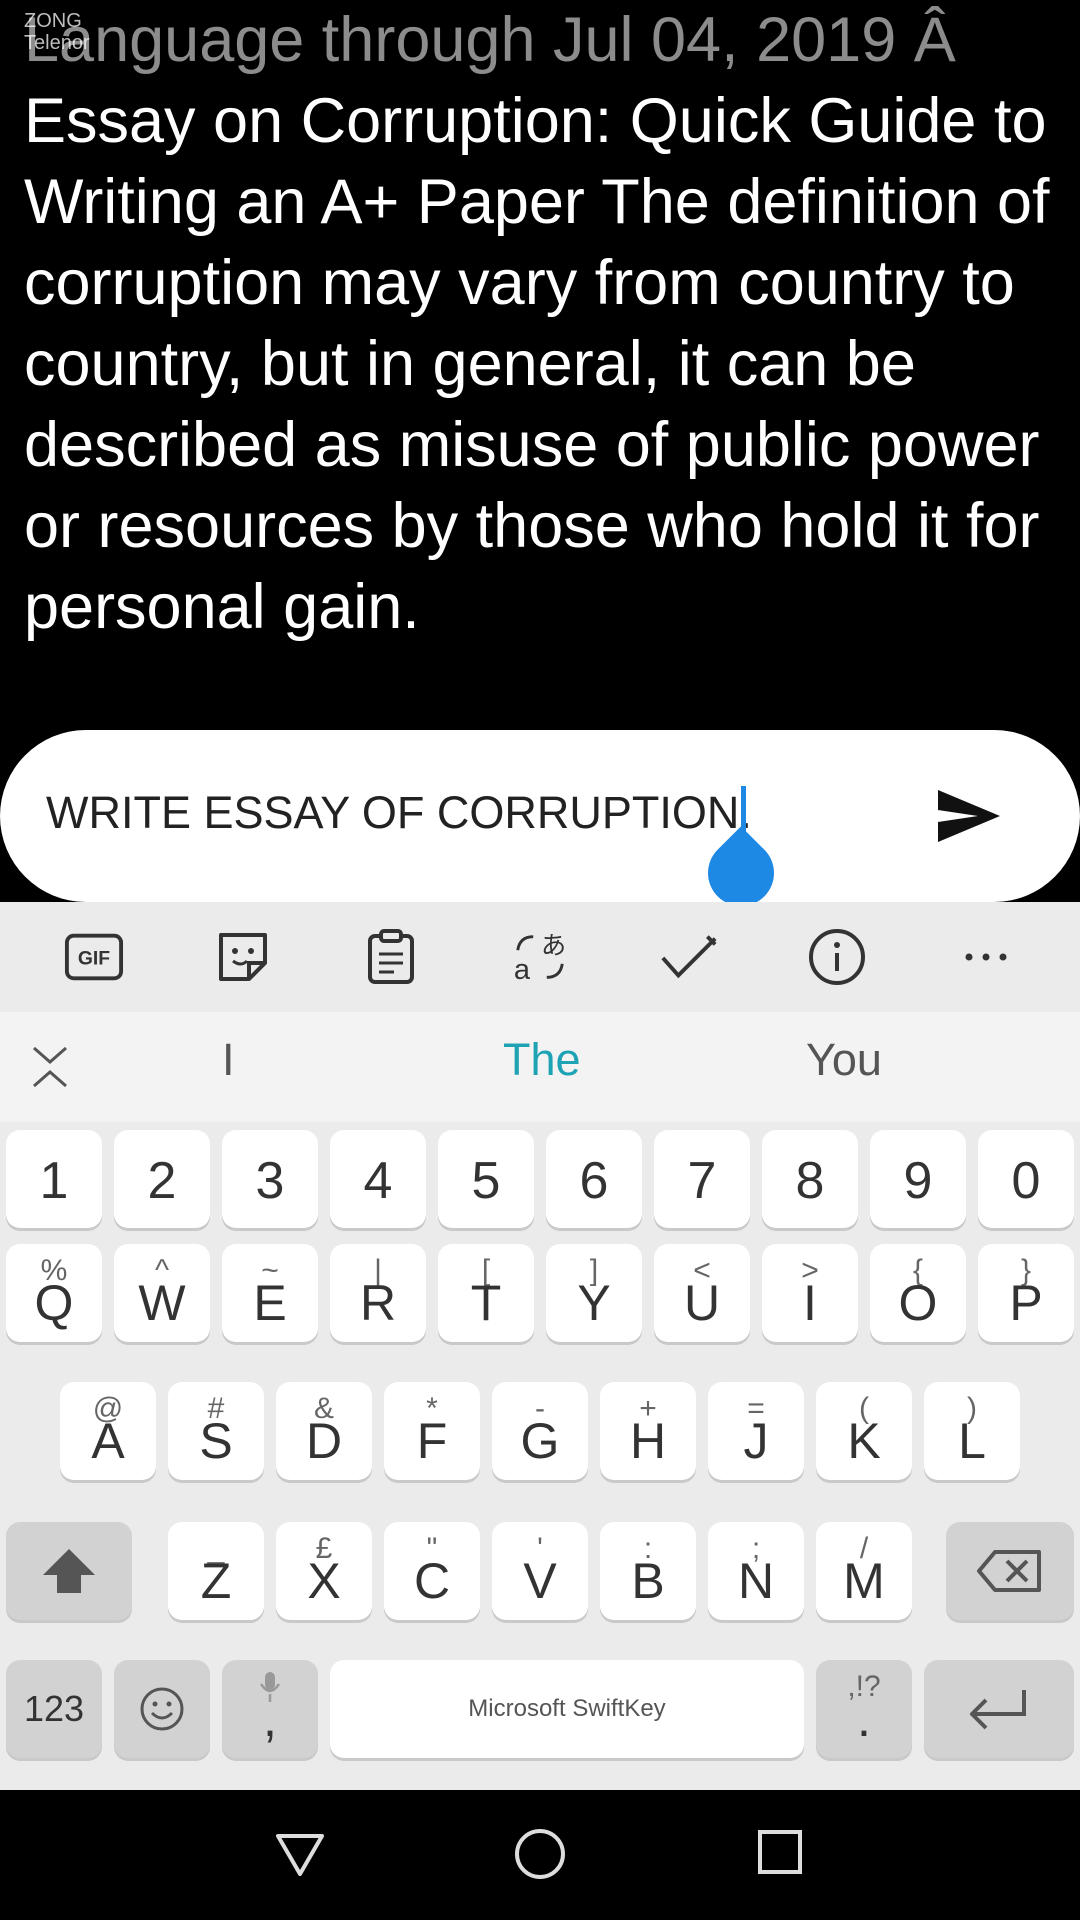 The width and height of the screenshot is (1080, 1920). I want to click on key-p: } P, so click(1026, 1293).